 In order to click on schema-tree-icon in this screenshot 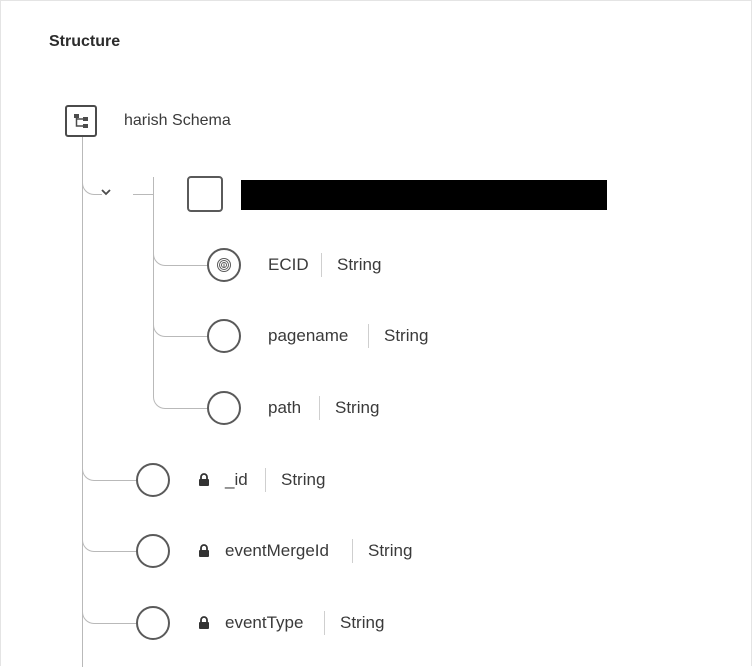, I will do `click(81, 121)`.